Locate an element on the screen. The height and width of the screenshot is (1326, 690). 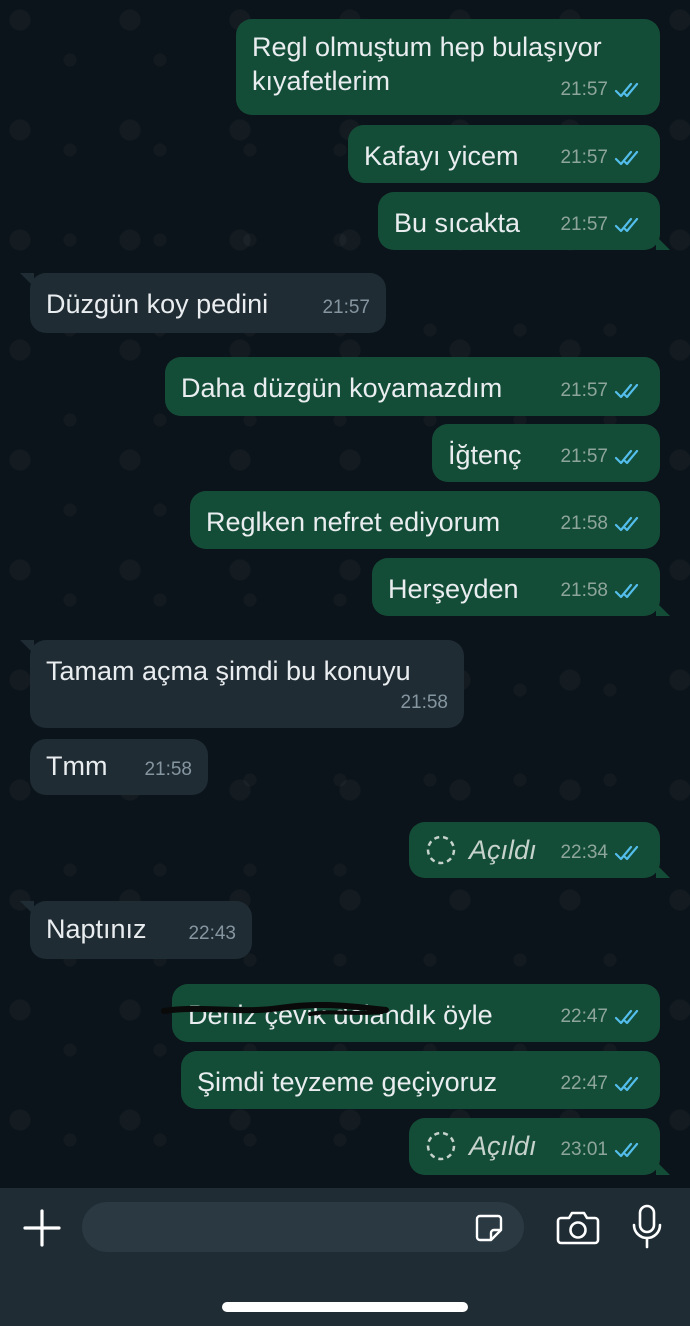
message-bubble-outgoing: Şimdi teyzeme geçiyoruz 22:47 is located at coordinates (420, 1080).